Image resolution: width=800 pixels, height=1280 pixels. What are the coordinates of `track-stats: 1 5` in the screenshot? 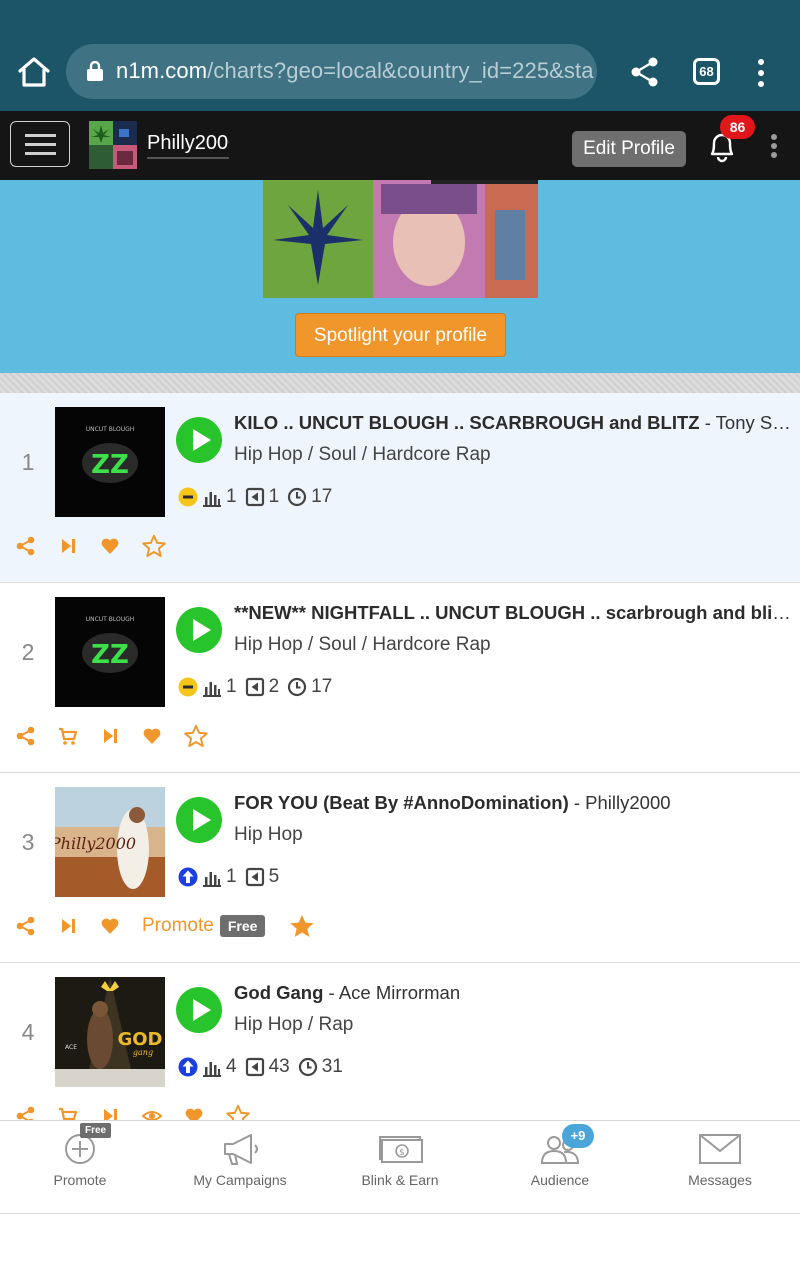 It's located at (232, 877).